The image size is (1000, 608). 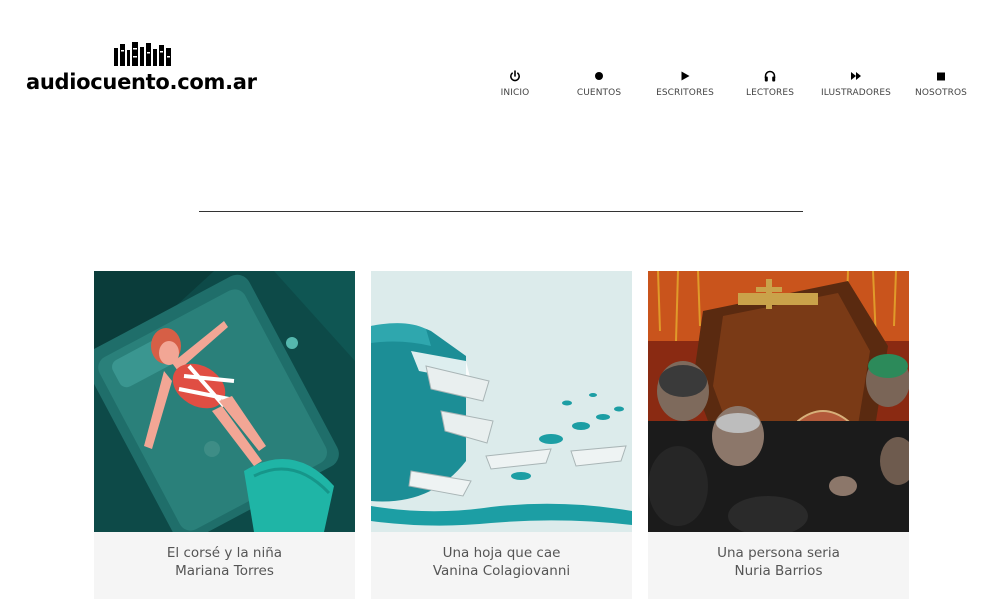 What do you see at coordinates (515, 77) in the screenshot?
I see `power-icon` at bounding box center [515, 77].